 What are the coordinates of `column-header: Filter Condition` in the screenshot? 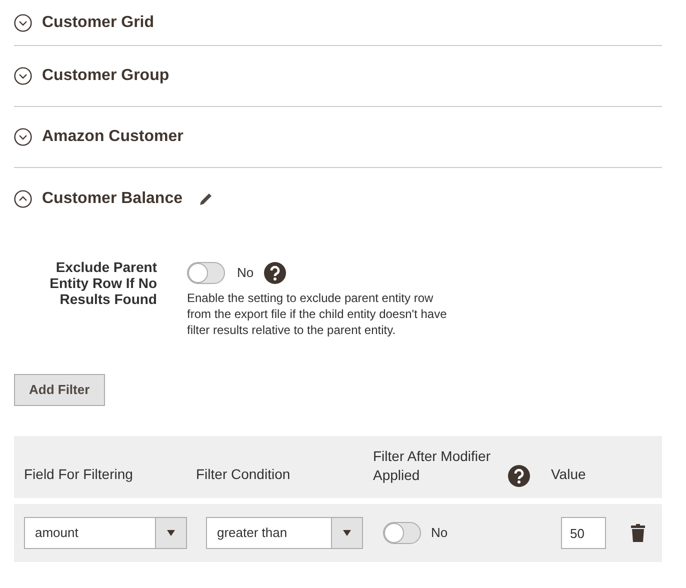 It's located at (243, 474).